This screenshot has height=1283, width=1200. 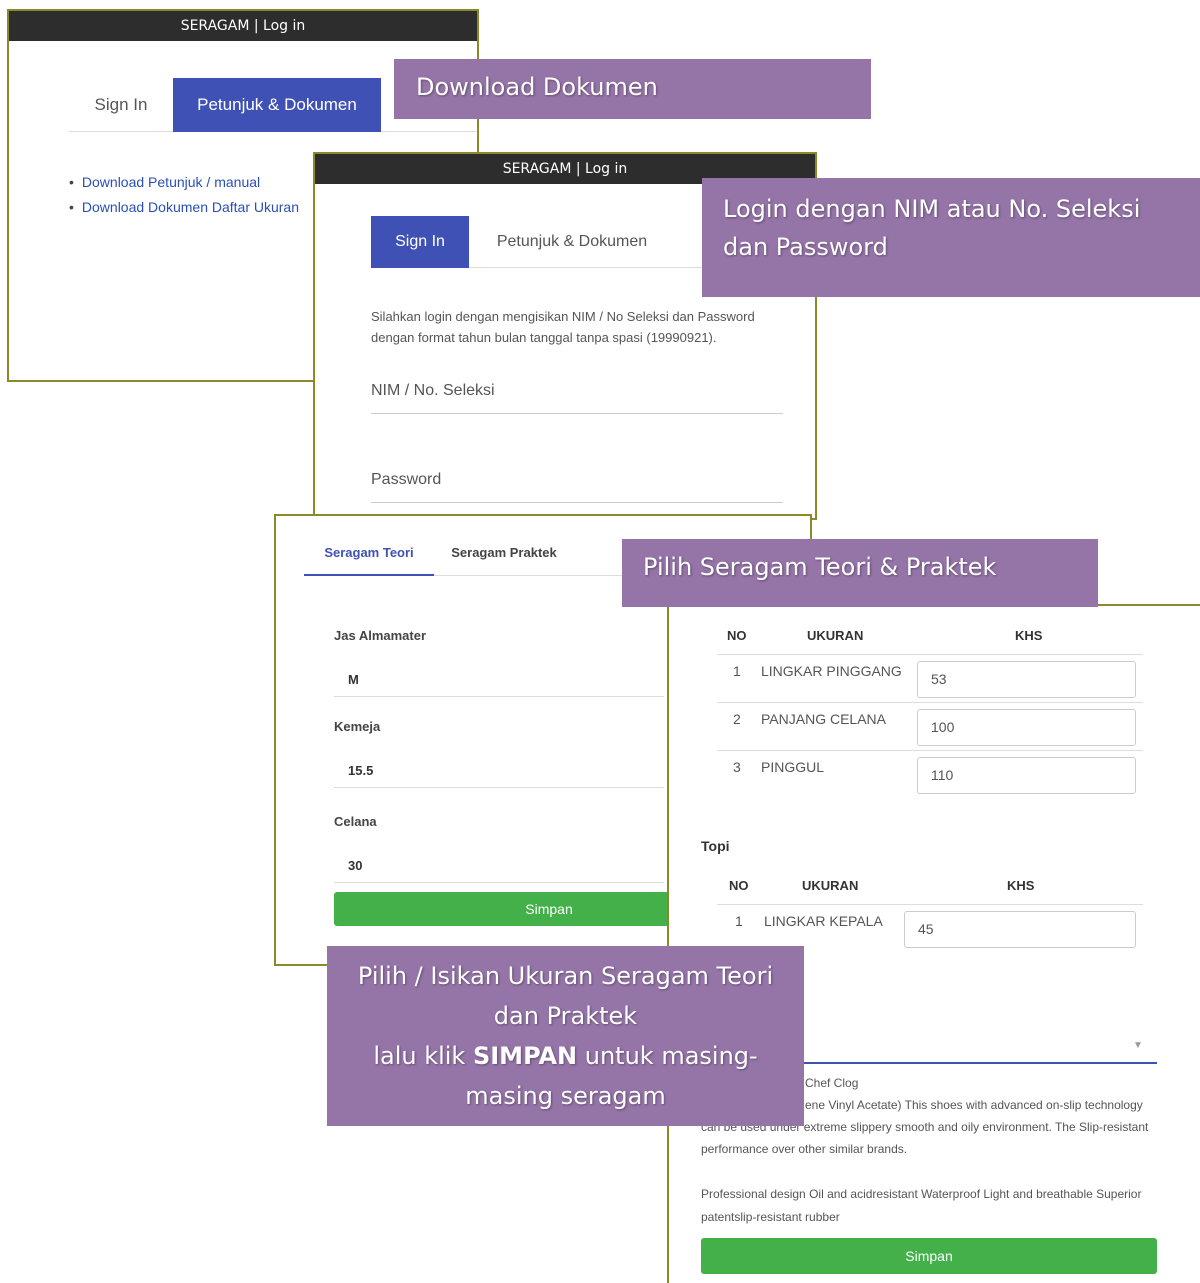 I want to click on annotation-download: Download Dokumen, so click(x=632, y=89).